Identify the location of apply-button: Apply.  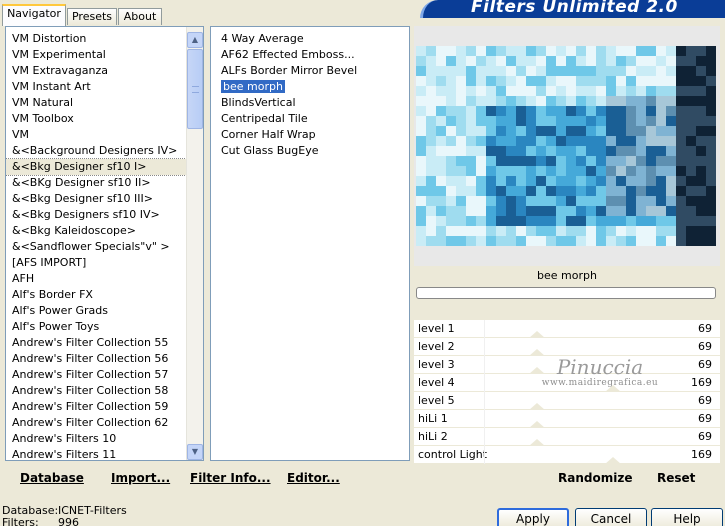
(533, 517).